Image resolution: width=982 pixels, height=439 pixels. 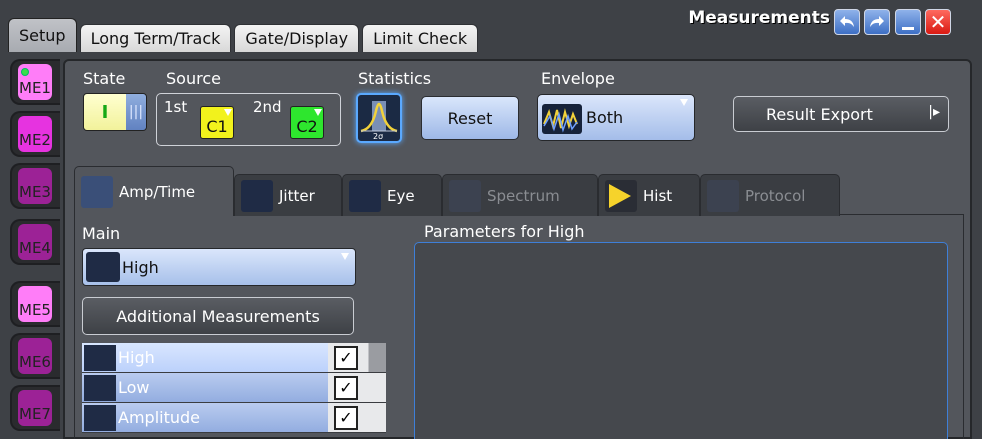 I want to click on result-export-button: Result Export |▸, so click(x=841, y=114).